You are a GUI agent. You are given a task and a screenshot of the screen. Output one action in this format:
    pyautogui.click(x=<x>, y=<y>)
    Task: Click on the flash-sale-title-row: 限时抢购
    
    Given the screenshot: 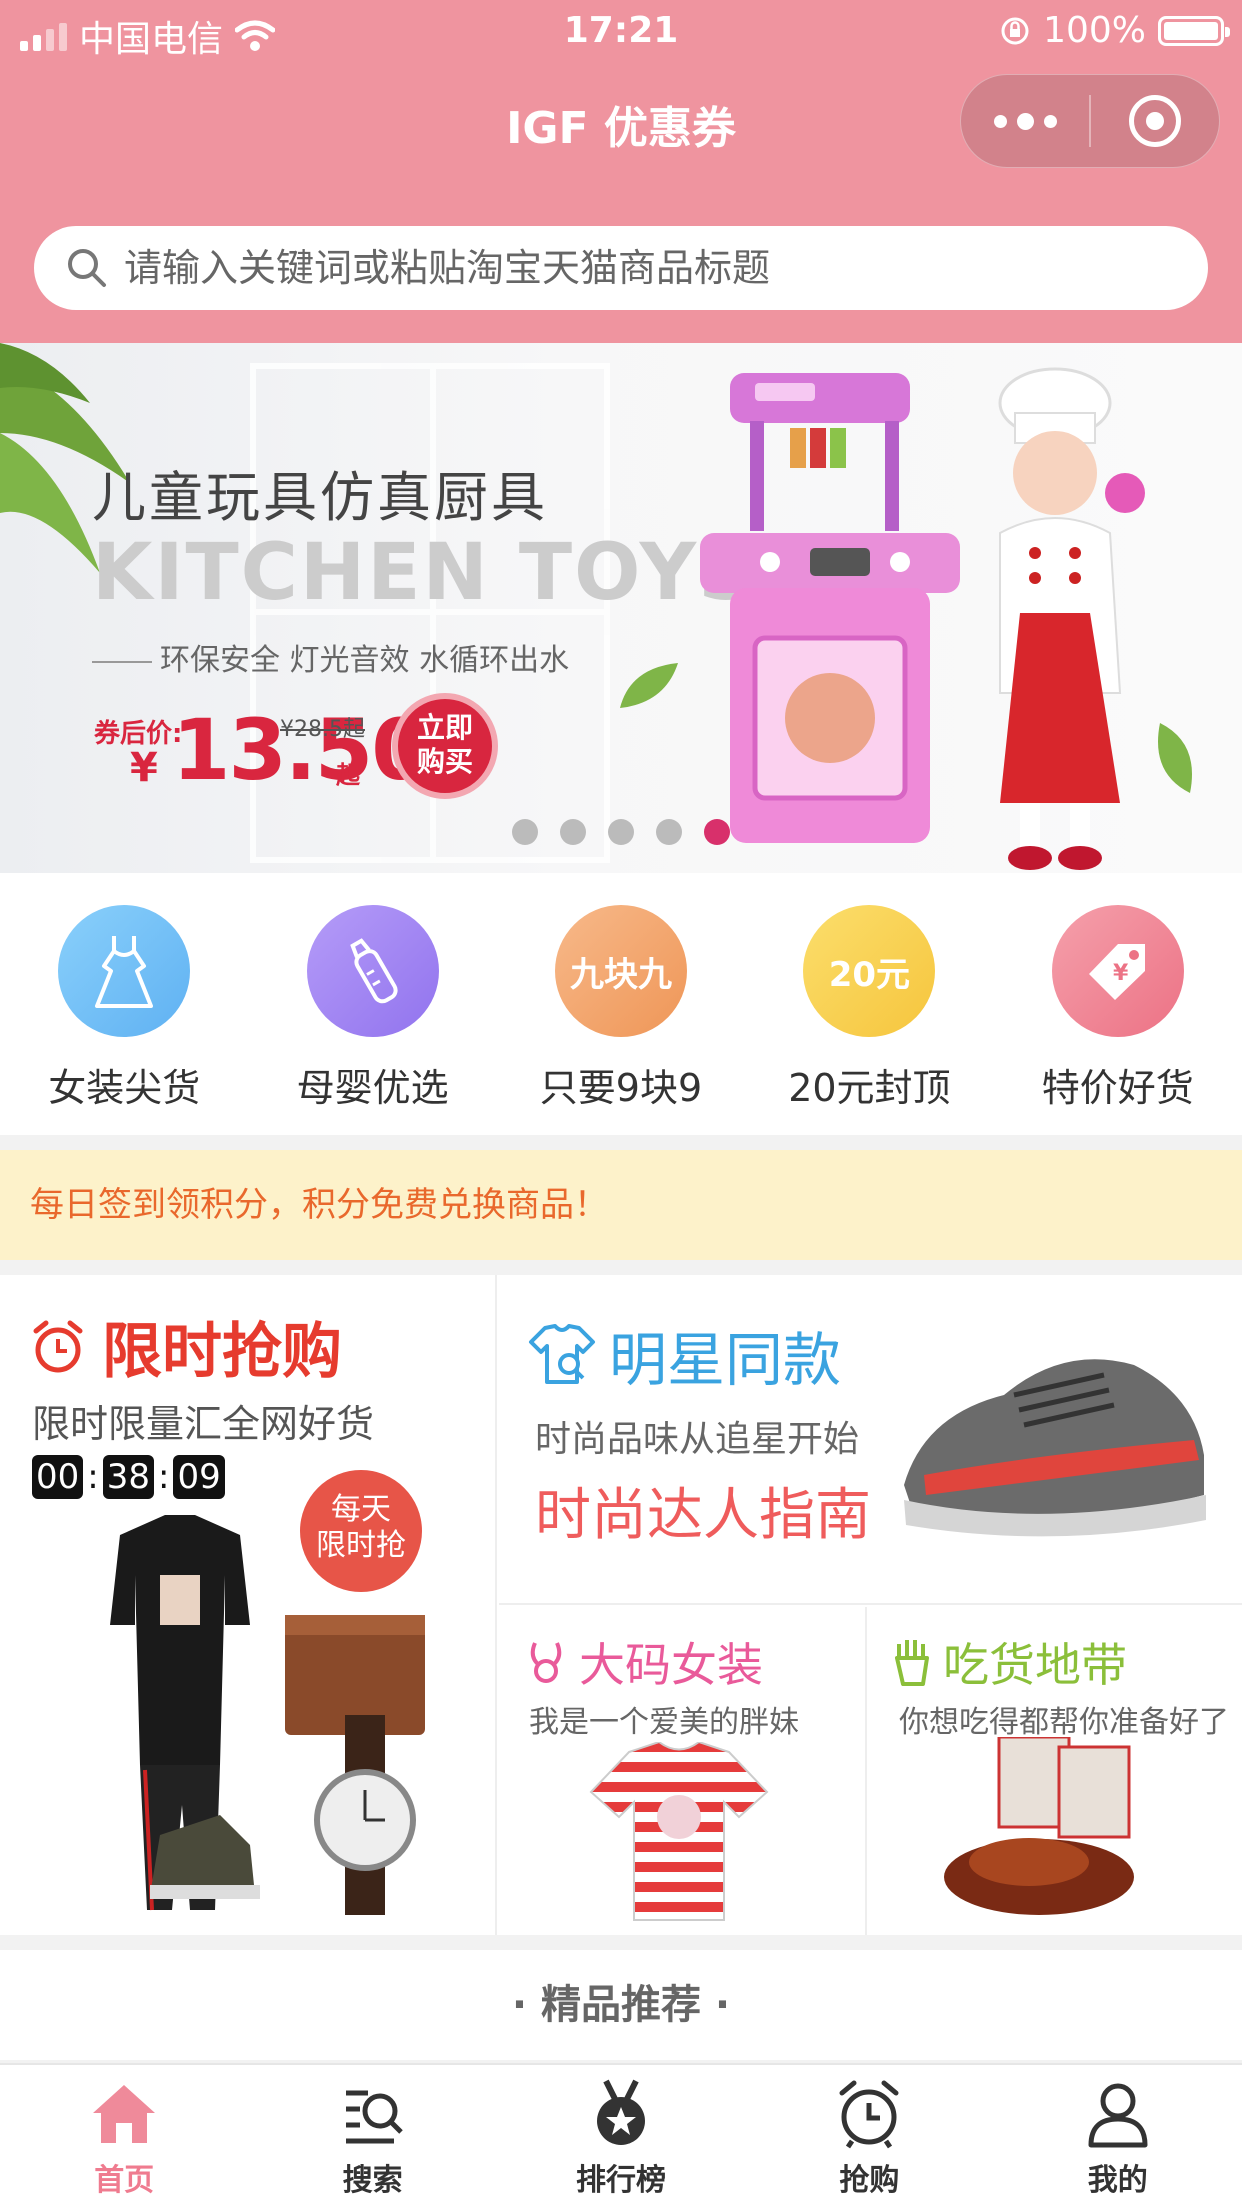 What is the action you would take?
    pyautogui.click(x=186, y=1346)
    